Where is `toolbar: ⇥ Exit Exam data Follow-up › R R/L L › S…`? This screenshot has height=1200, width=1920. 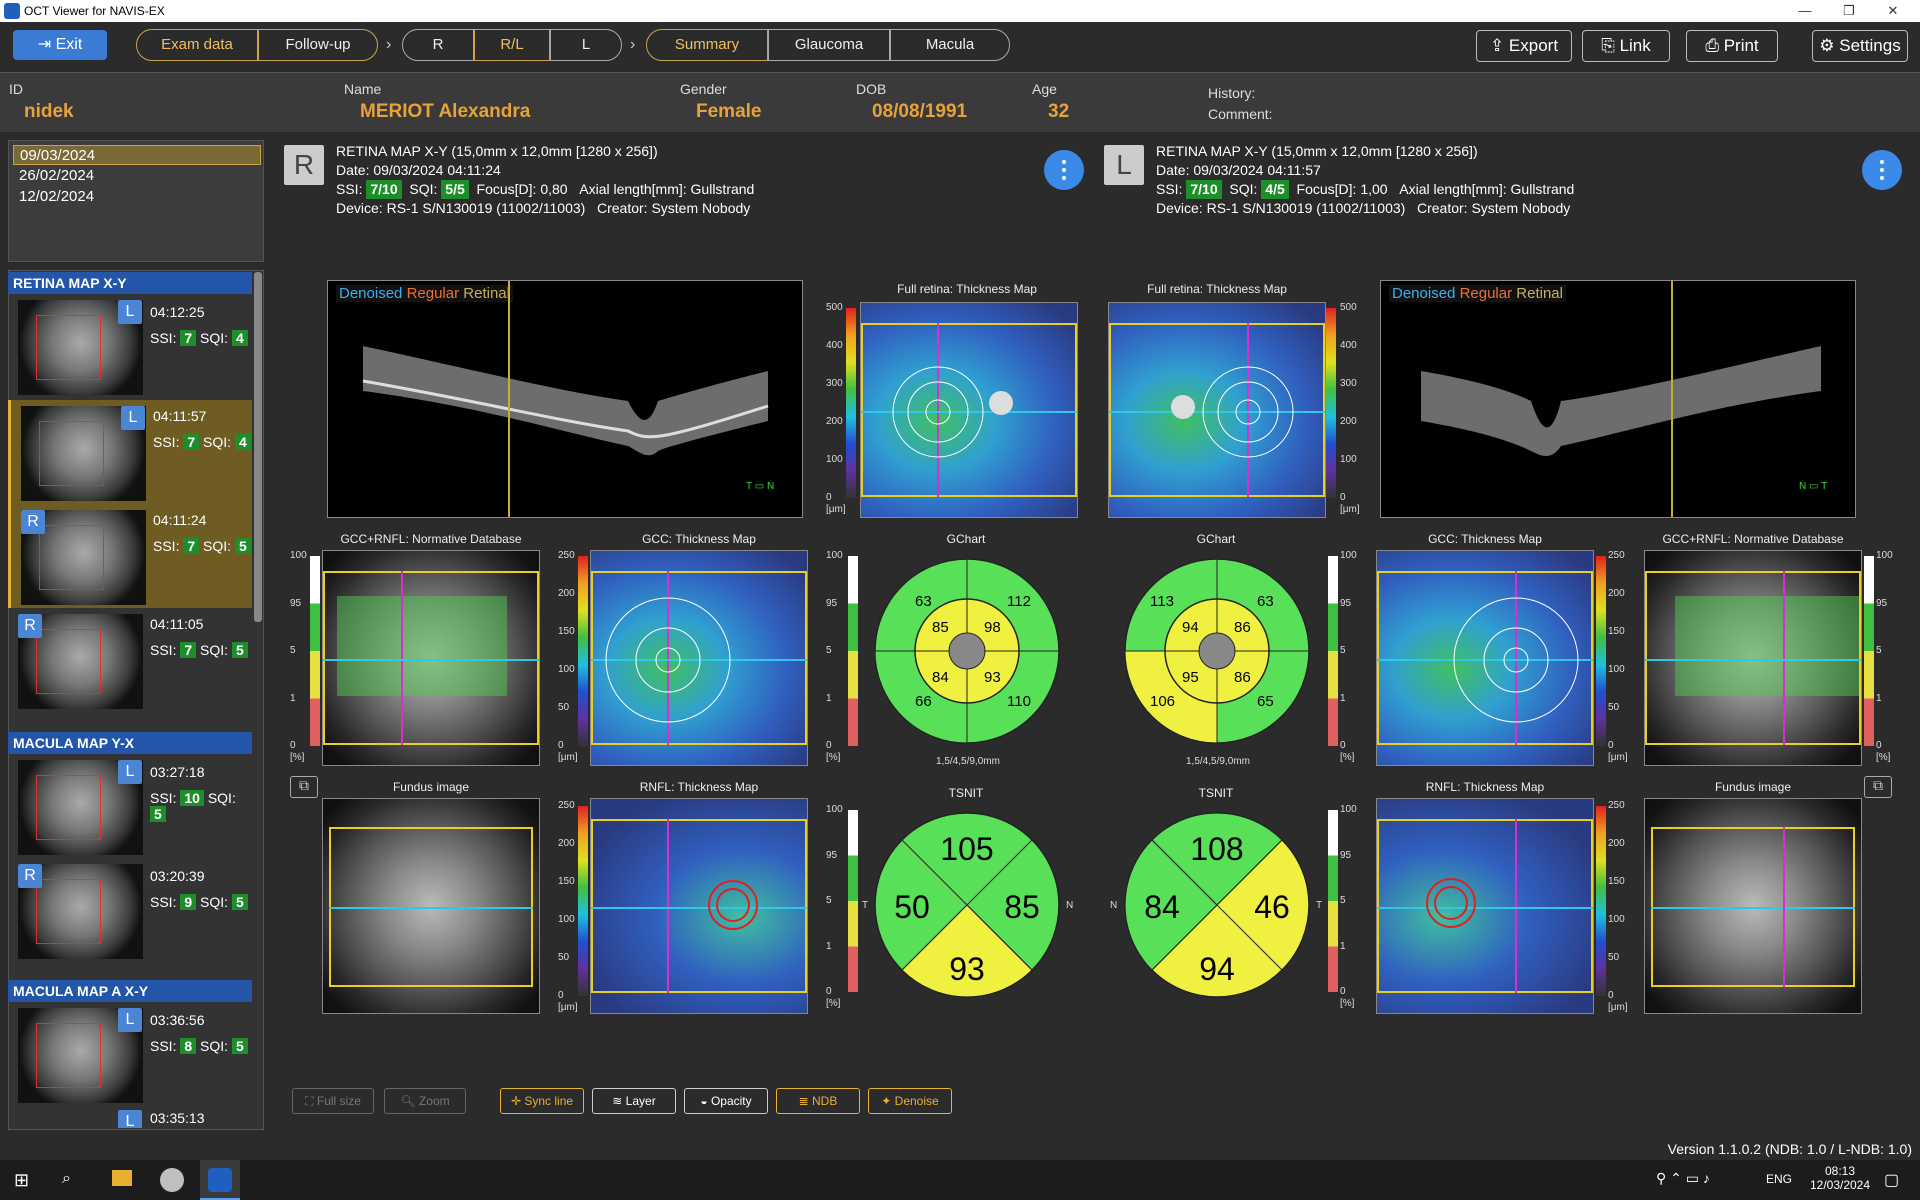 toolbar: ⇥ Exit Exam data Follow-up › R R/L L › S… is located at coordinates (960, 47).